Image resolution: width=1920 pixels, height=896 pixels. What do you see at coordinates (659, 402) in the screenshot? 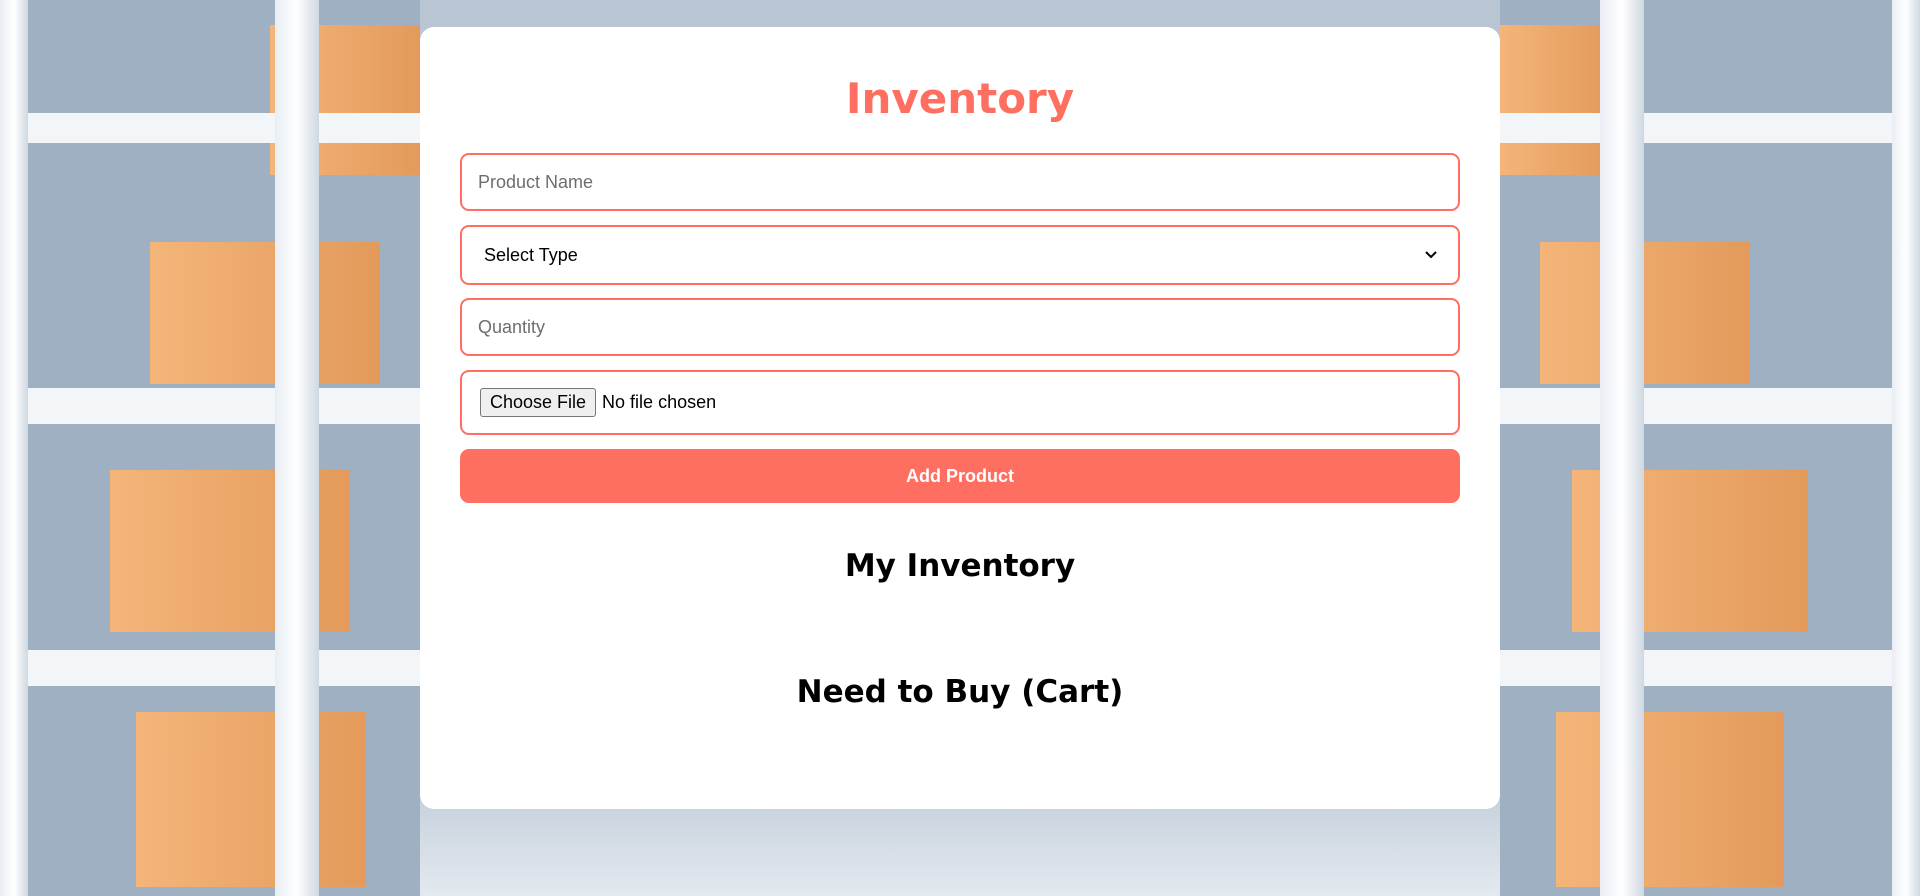
I see `file-status-text: No file chosen` at bounding box center [659, 402].